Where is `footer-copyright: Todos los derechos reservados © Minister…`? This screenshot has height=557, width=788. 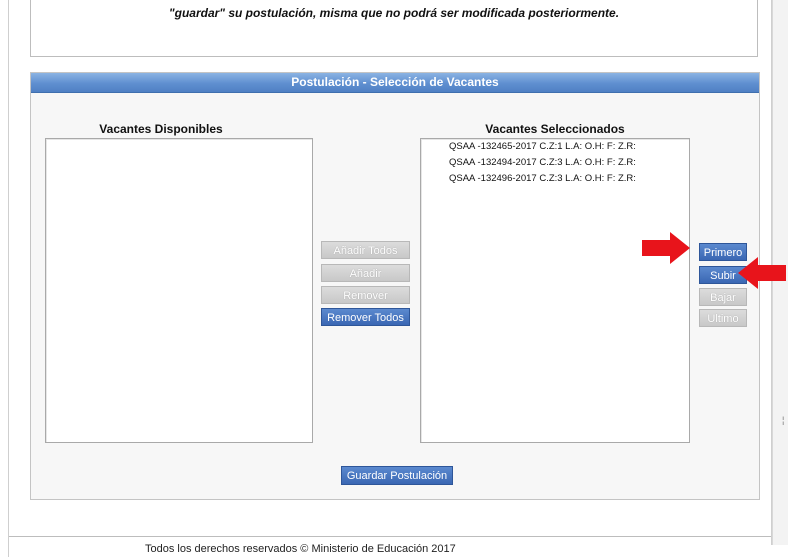
footer-copyright: Todos los derechos reservados © Minister… is located at coordinates (300, 549).